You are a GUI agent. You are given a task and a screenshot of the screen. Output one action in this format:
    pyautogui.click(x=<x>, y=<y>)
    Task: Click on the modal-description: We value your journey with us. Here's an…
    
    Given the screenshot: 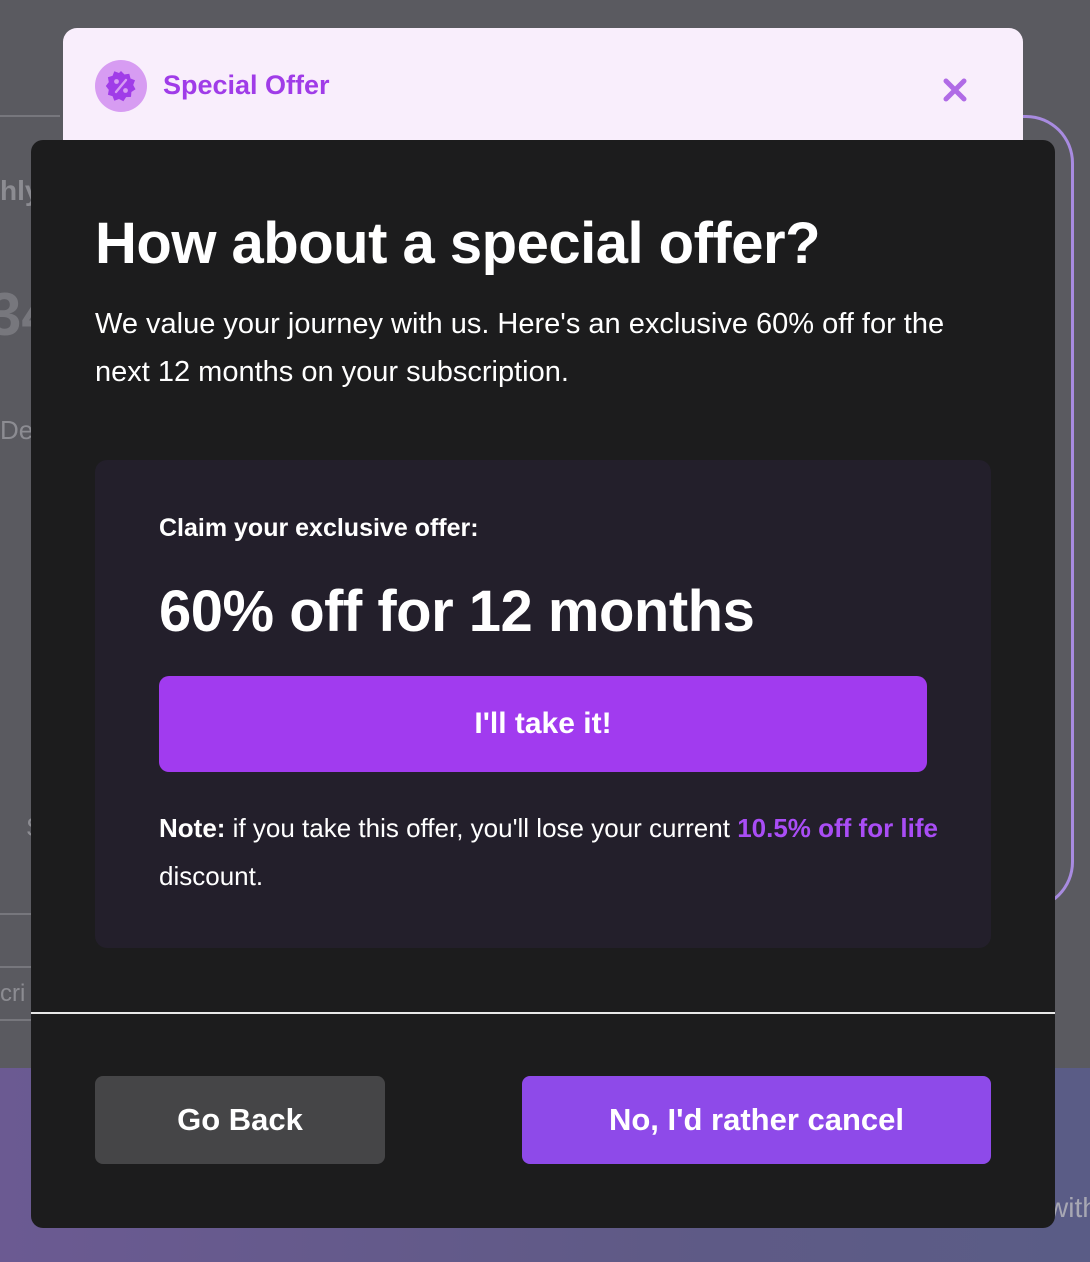 What is the action you would take?
    pyautogui.click(x=520, y=348)
    